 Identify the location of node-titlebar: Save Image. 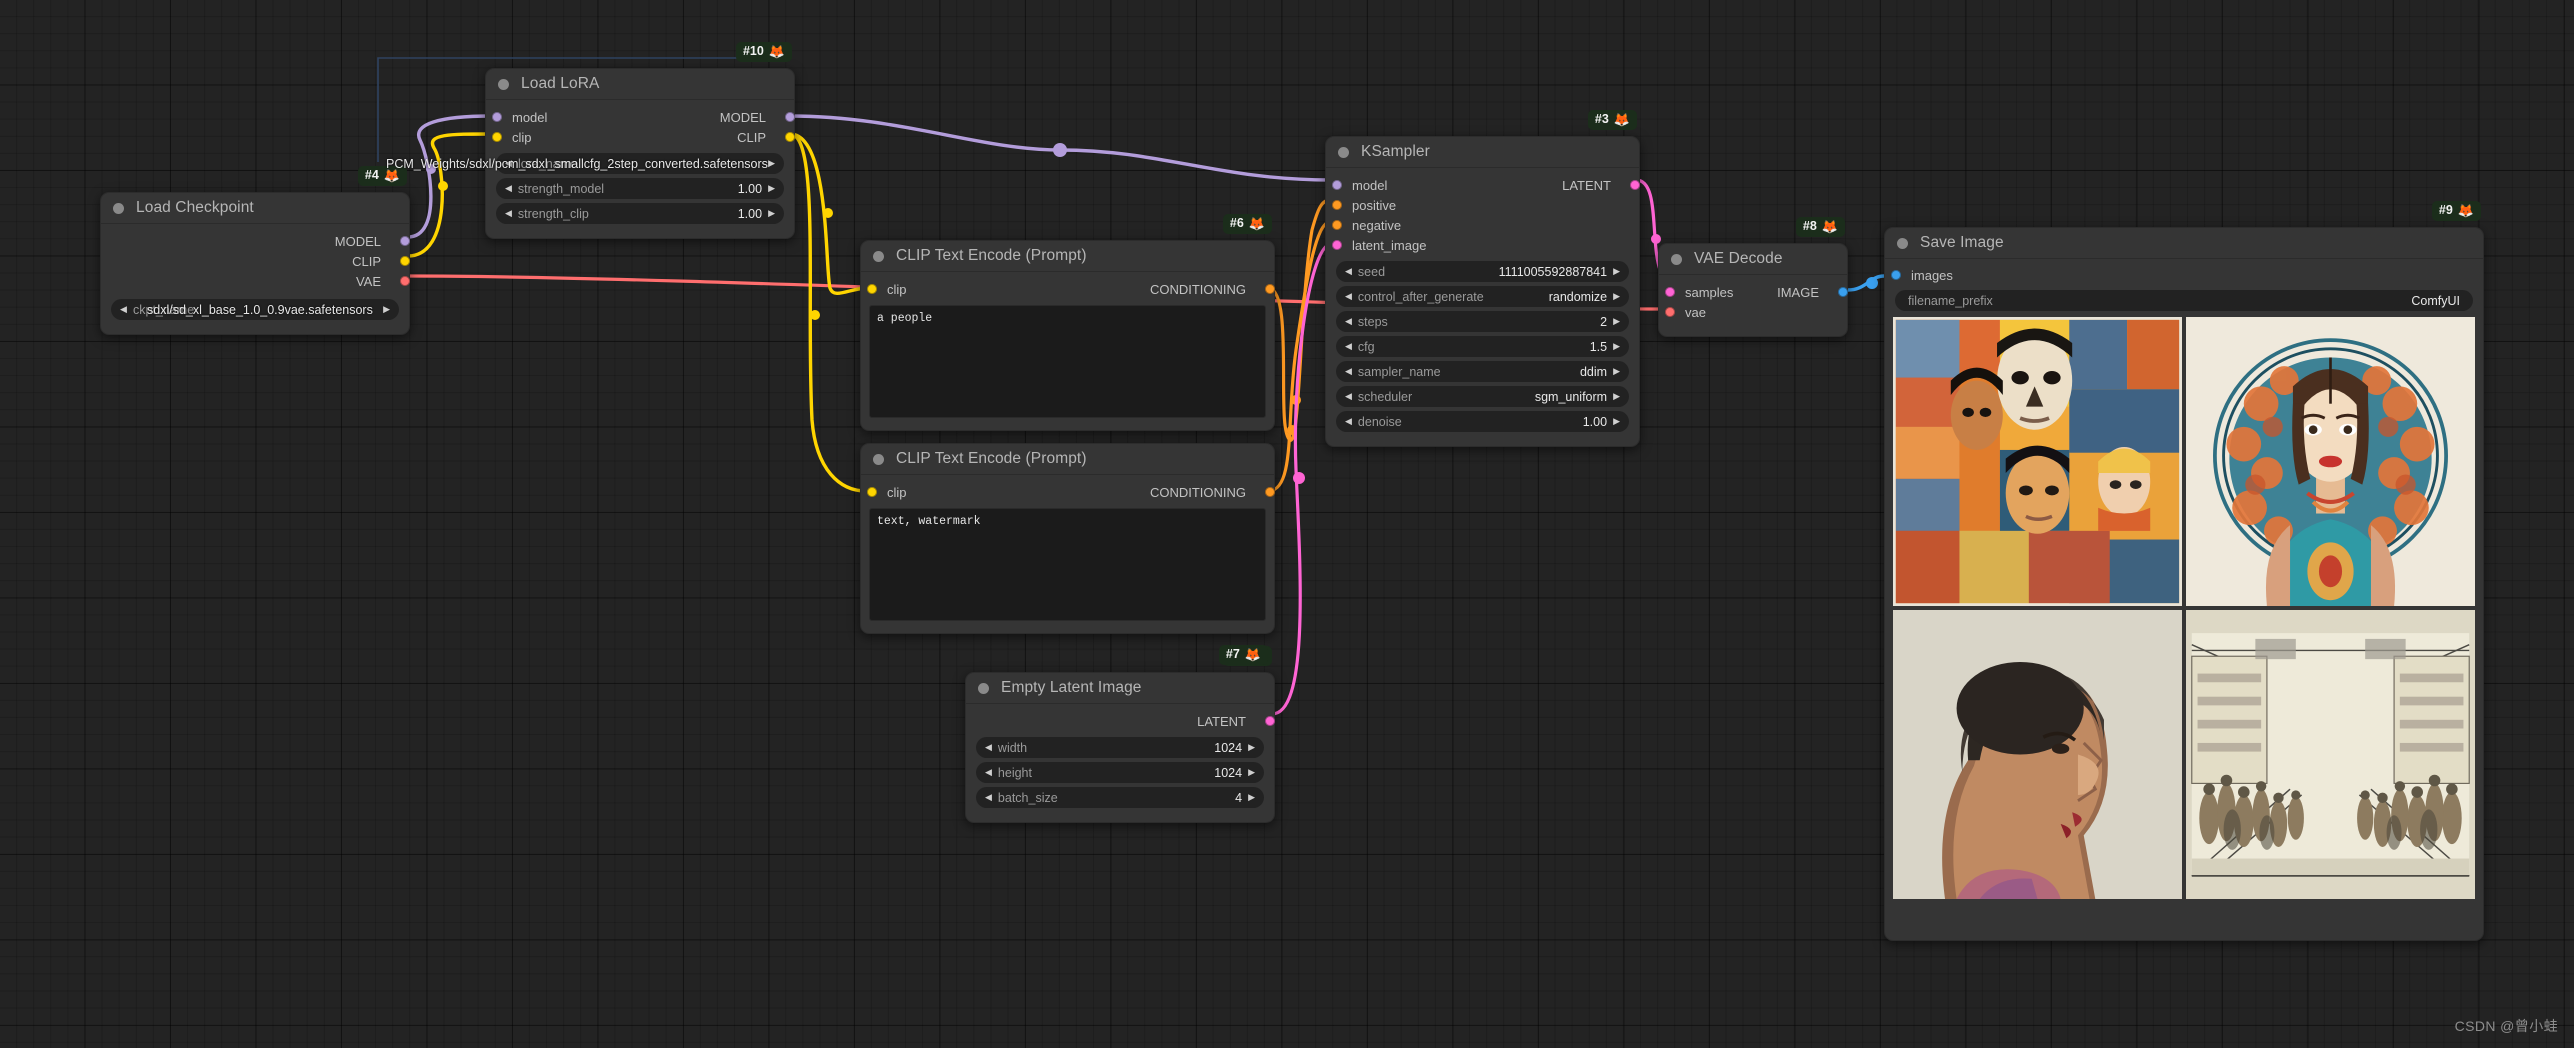
(2184, 243).